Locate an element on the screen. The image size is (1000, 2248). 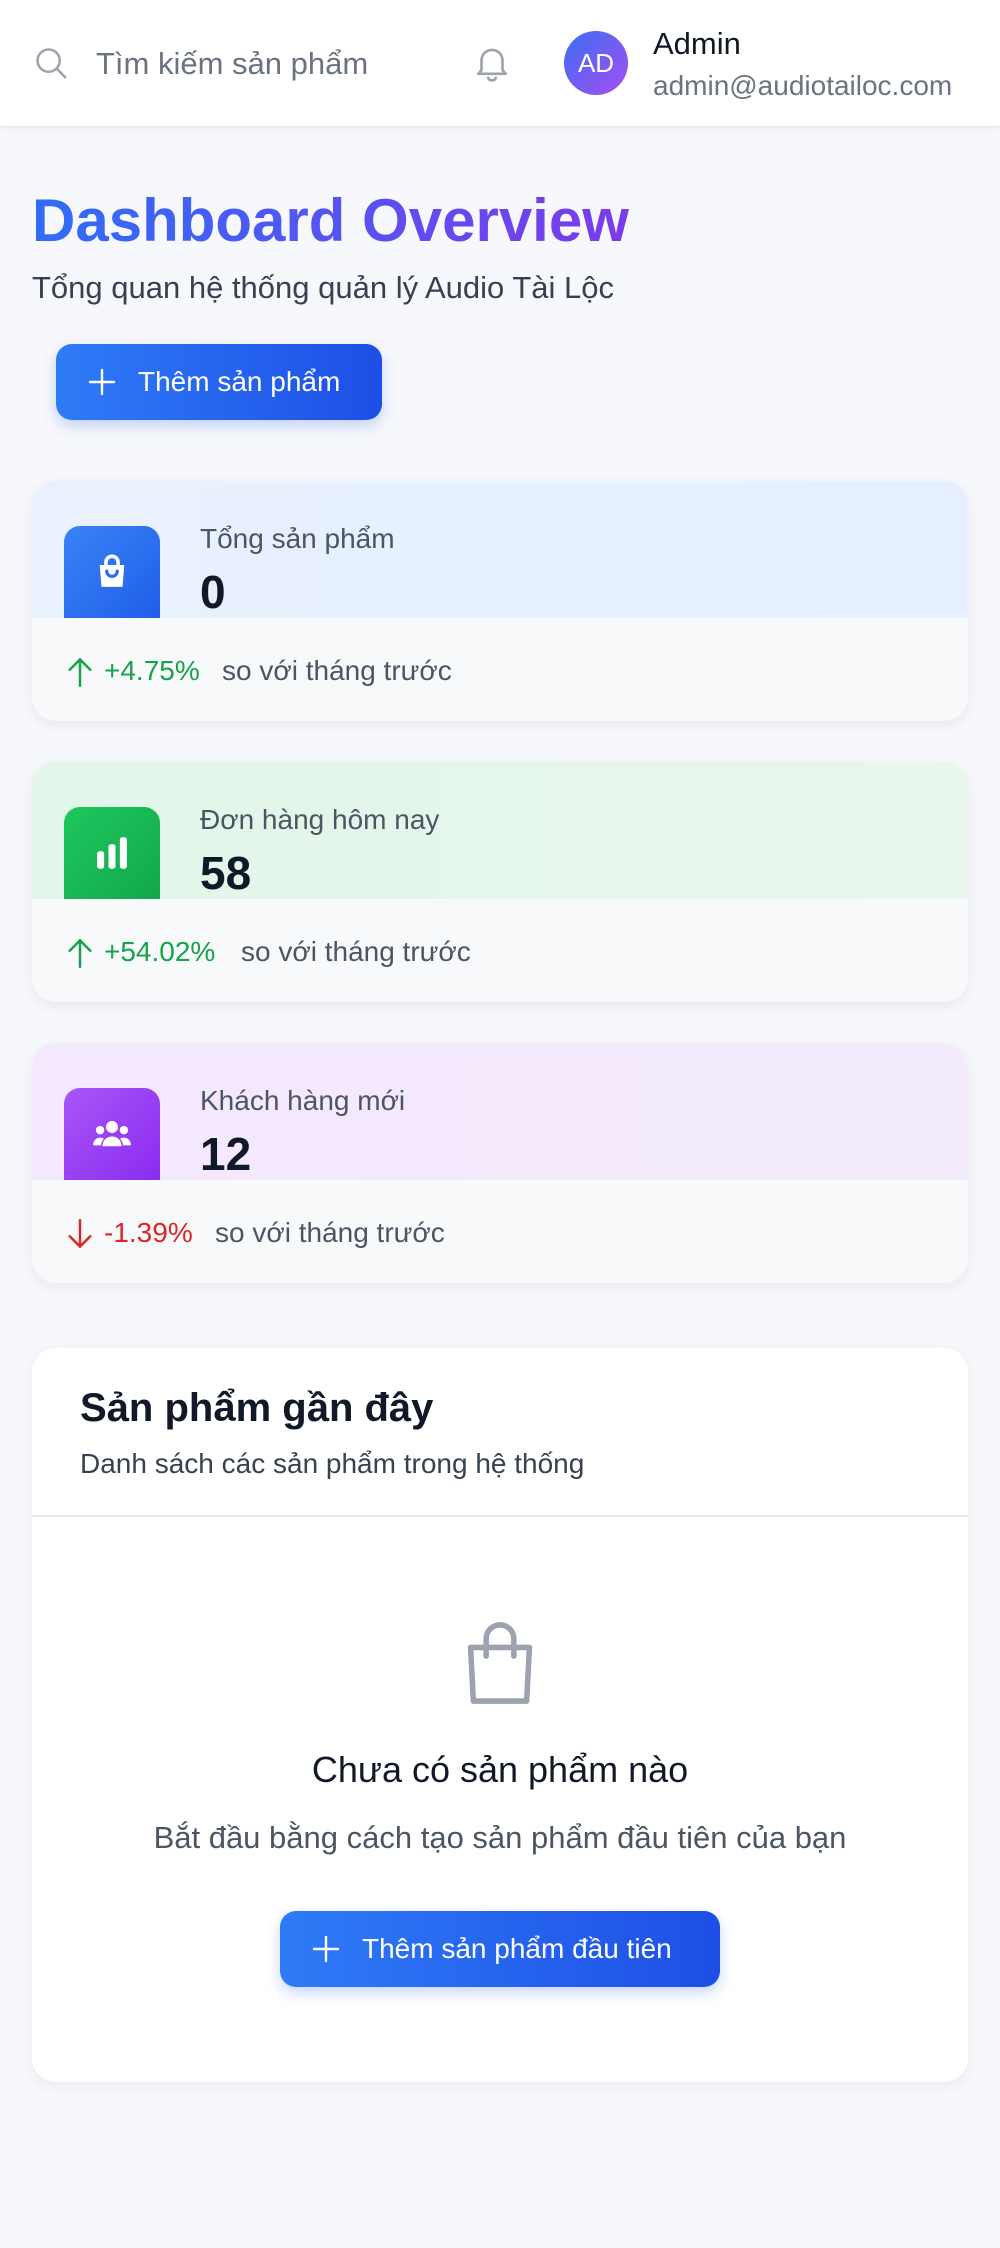
empty-state-title: Chưa có sản phẩm nào is located at coordinates (500, 1769).